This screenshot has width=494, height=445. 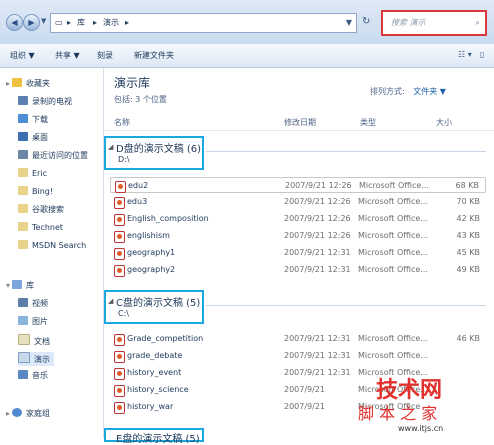 I want to click on column-header-size: 大小, so click(x=444, y=122).